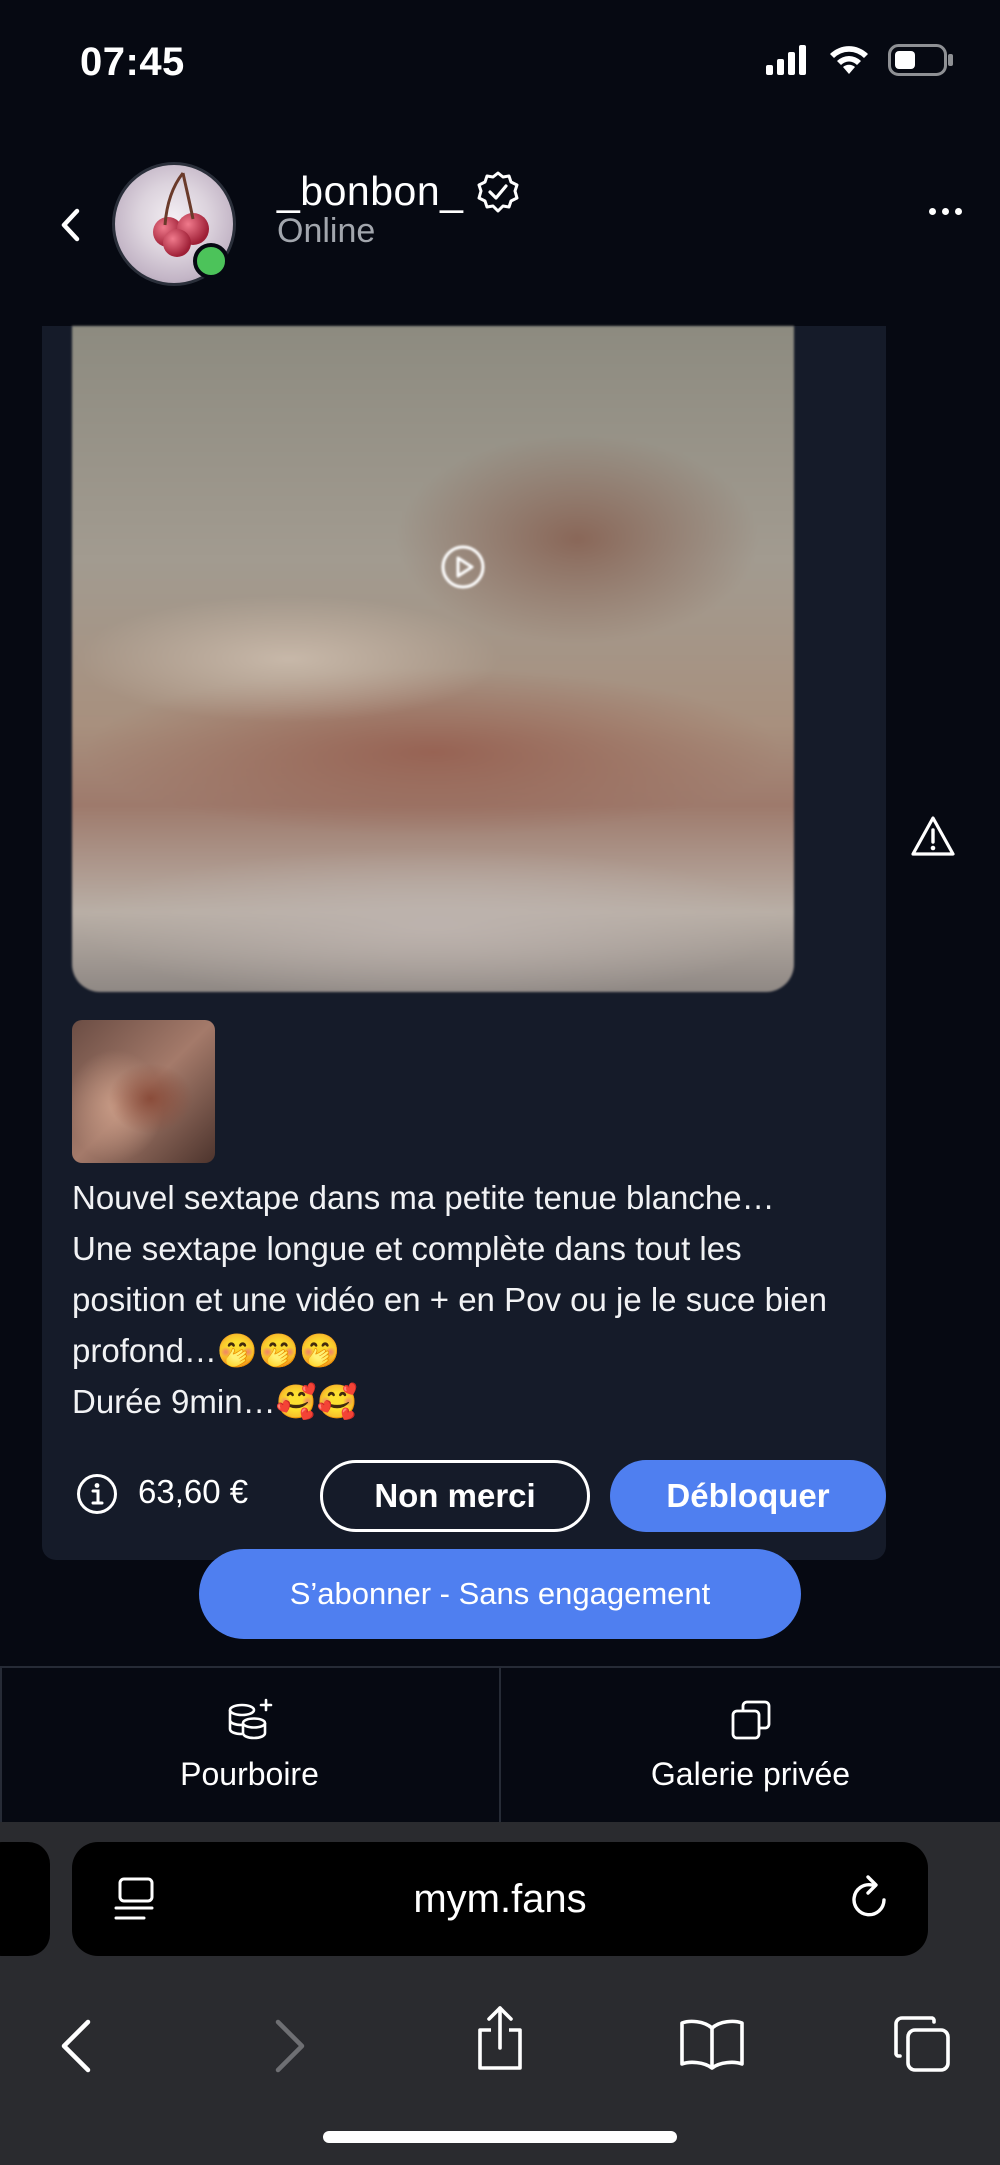 This screenshot has width=1000, height=2165. I want to click on back-button, so click(70, 225).